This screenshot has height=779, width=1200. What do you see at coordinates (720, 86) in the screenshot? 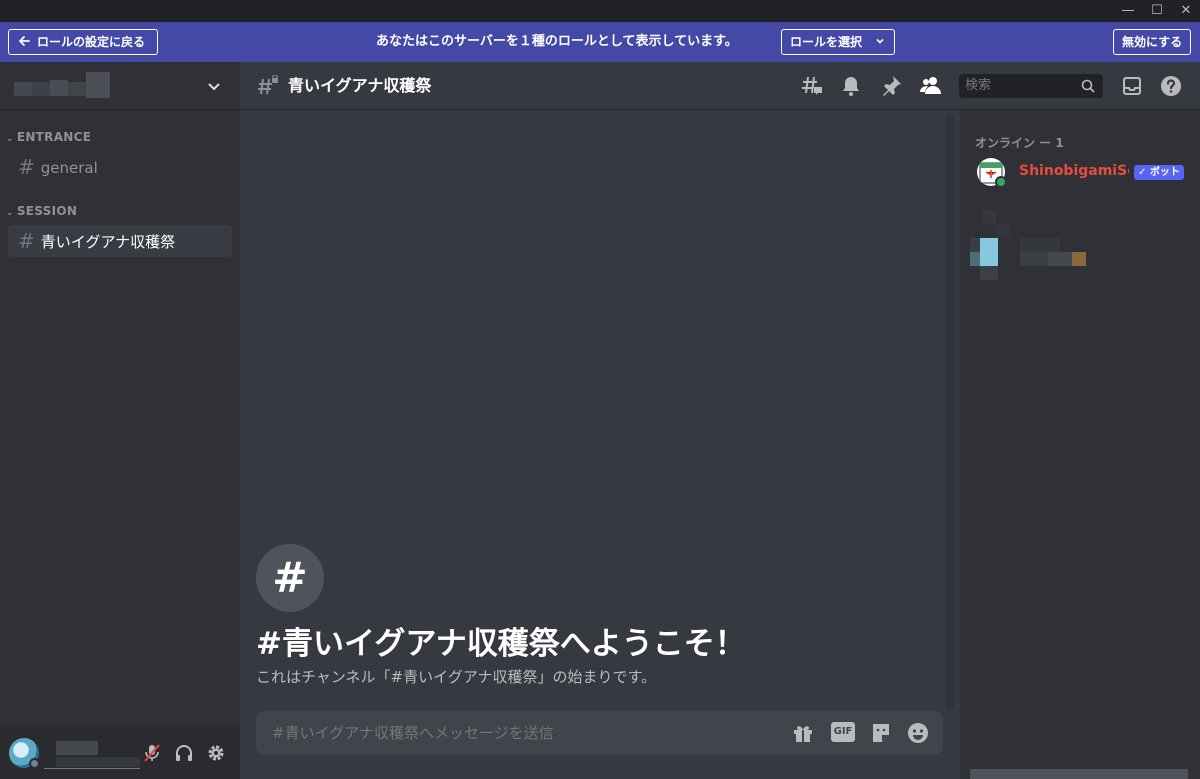
I see `chat-header: 青いイグアナ収穫祭 検索` at bounding box center [720, 86].